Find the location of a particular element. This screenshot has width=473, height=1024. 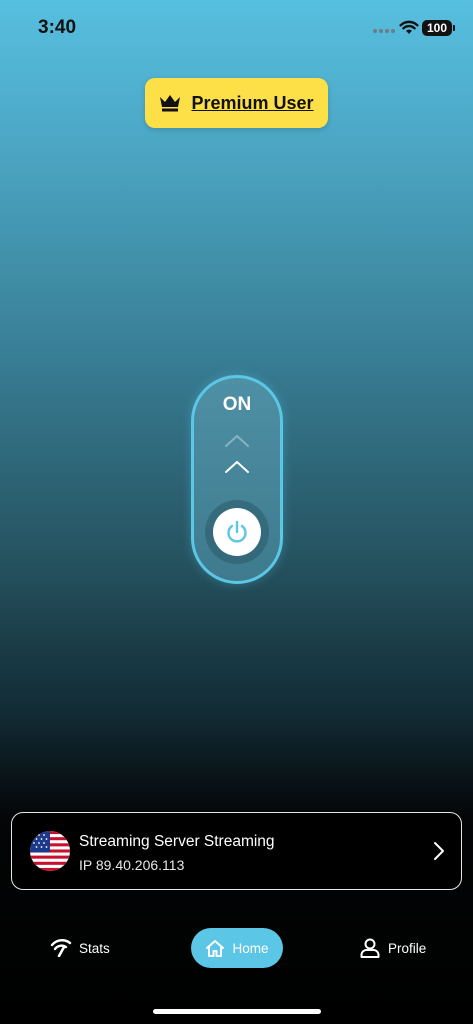

power-button is located at coordinates (237, 532).